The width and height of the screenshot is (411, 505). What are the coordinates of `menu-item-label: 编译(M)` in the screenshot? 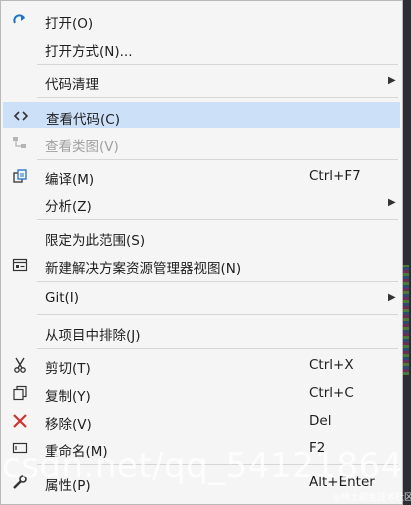 It's located at (70, 180).